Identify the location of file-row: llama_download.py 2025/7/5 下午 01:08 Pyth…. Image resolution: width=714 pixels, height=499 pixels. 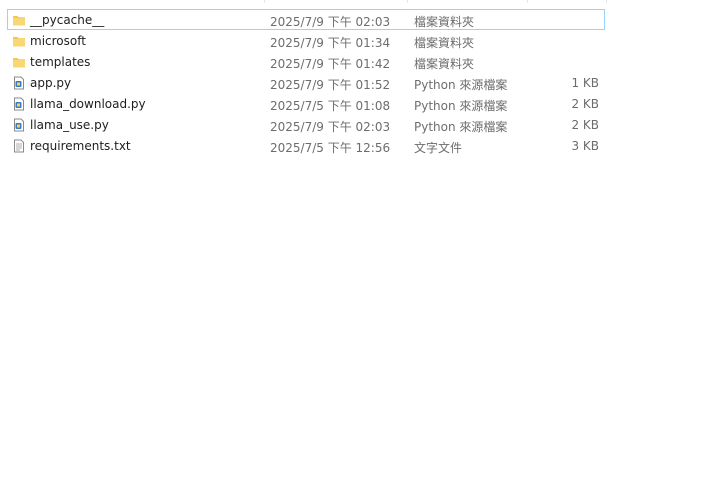
(306, 103).